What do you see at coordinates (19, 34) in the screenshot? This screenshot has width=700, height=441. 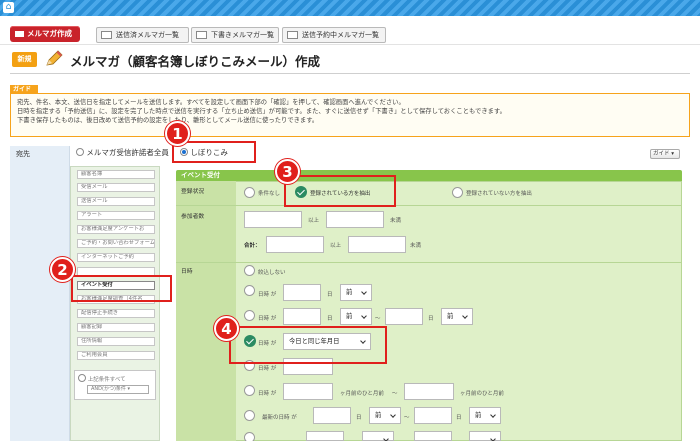 I see `mail-icon` at bounding box center [19, 34].